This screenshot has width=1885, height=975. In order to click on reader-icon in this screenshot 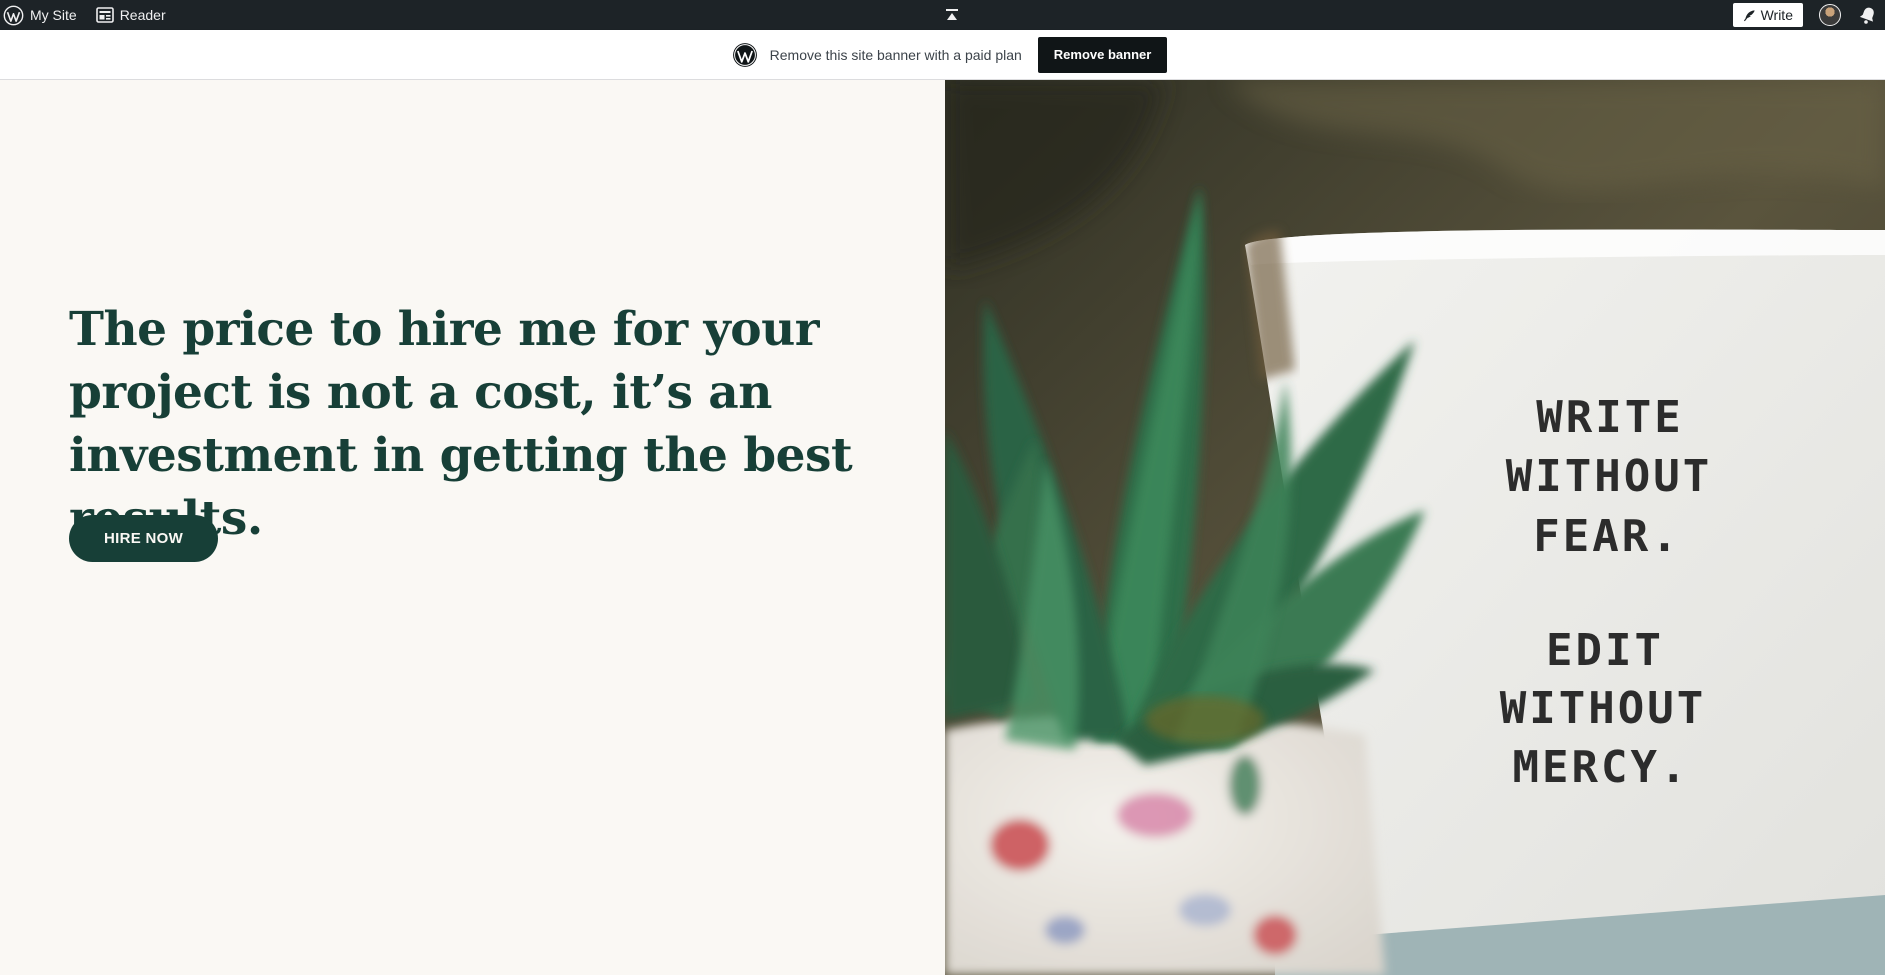, I will do `click(104, 15)`.